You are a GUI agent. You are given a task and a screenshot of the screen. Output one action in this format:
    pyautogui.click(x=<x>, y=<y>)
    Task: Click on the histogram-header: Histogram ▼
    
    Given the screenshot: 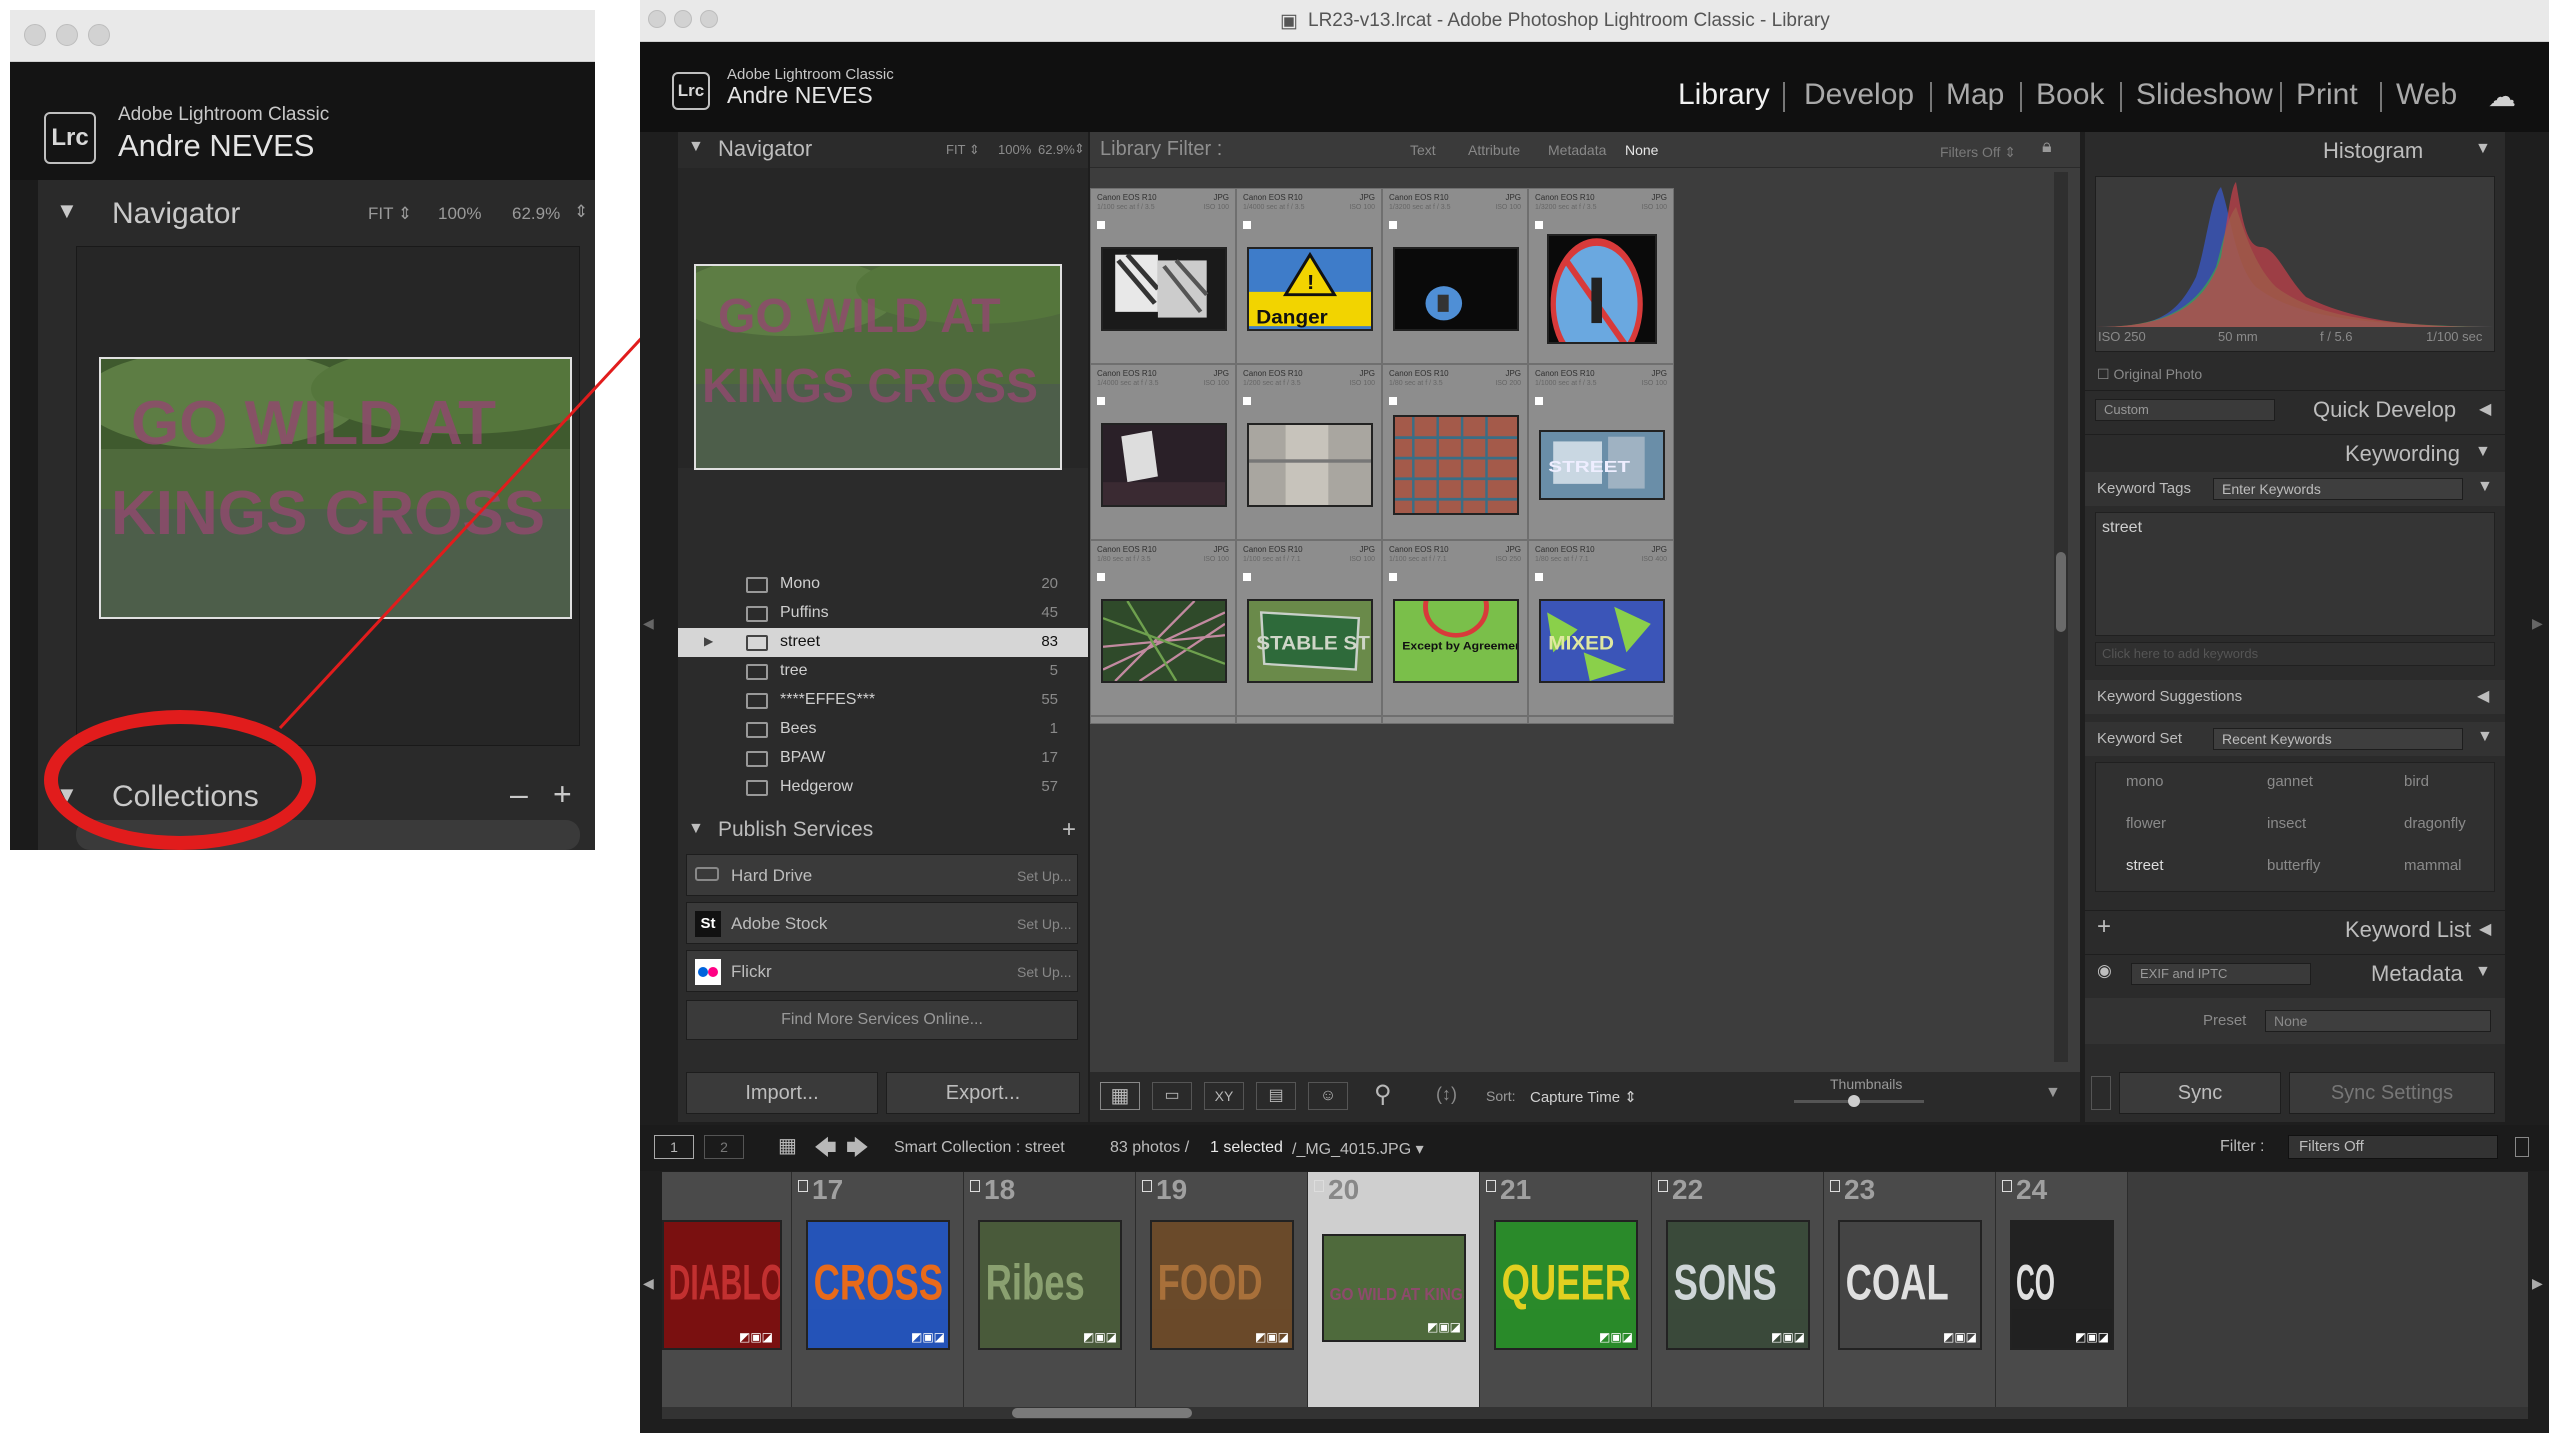 What is the action you would take?
    pyautogui.click(x=2295, y=150)
    